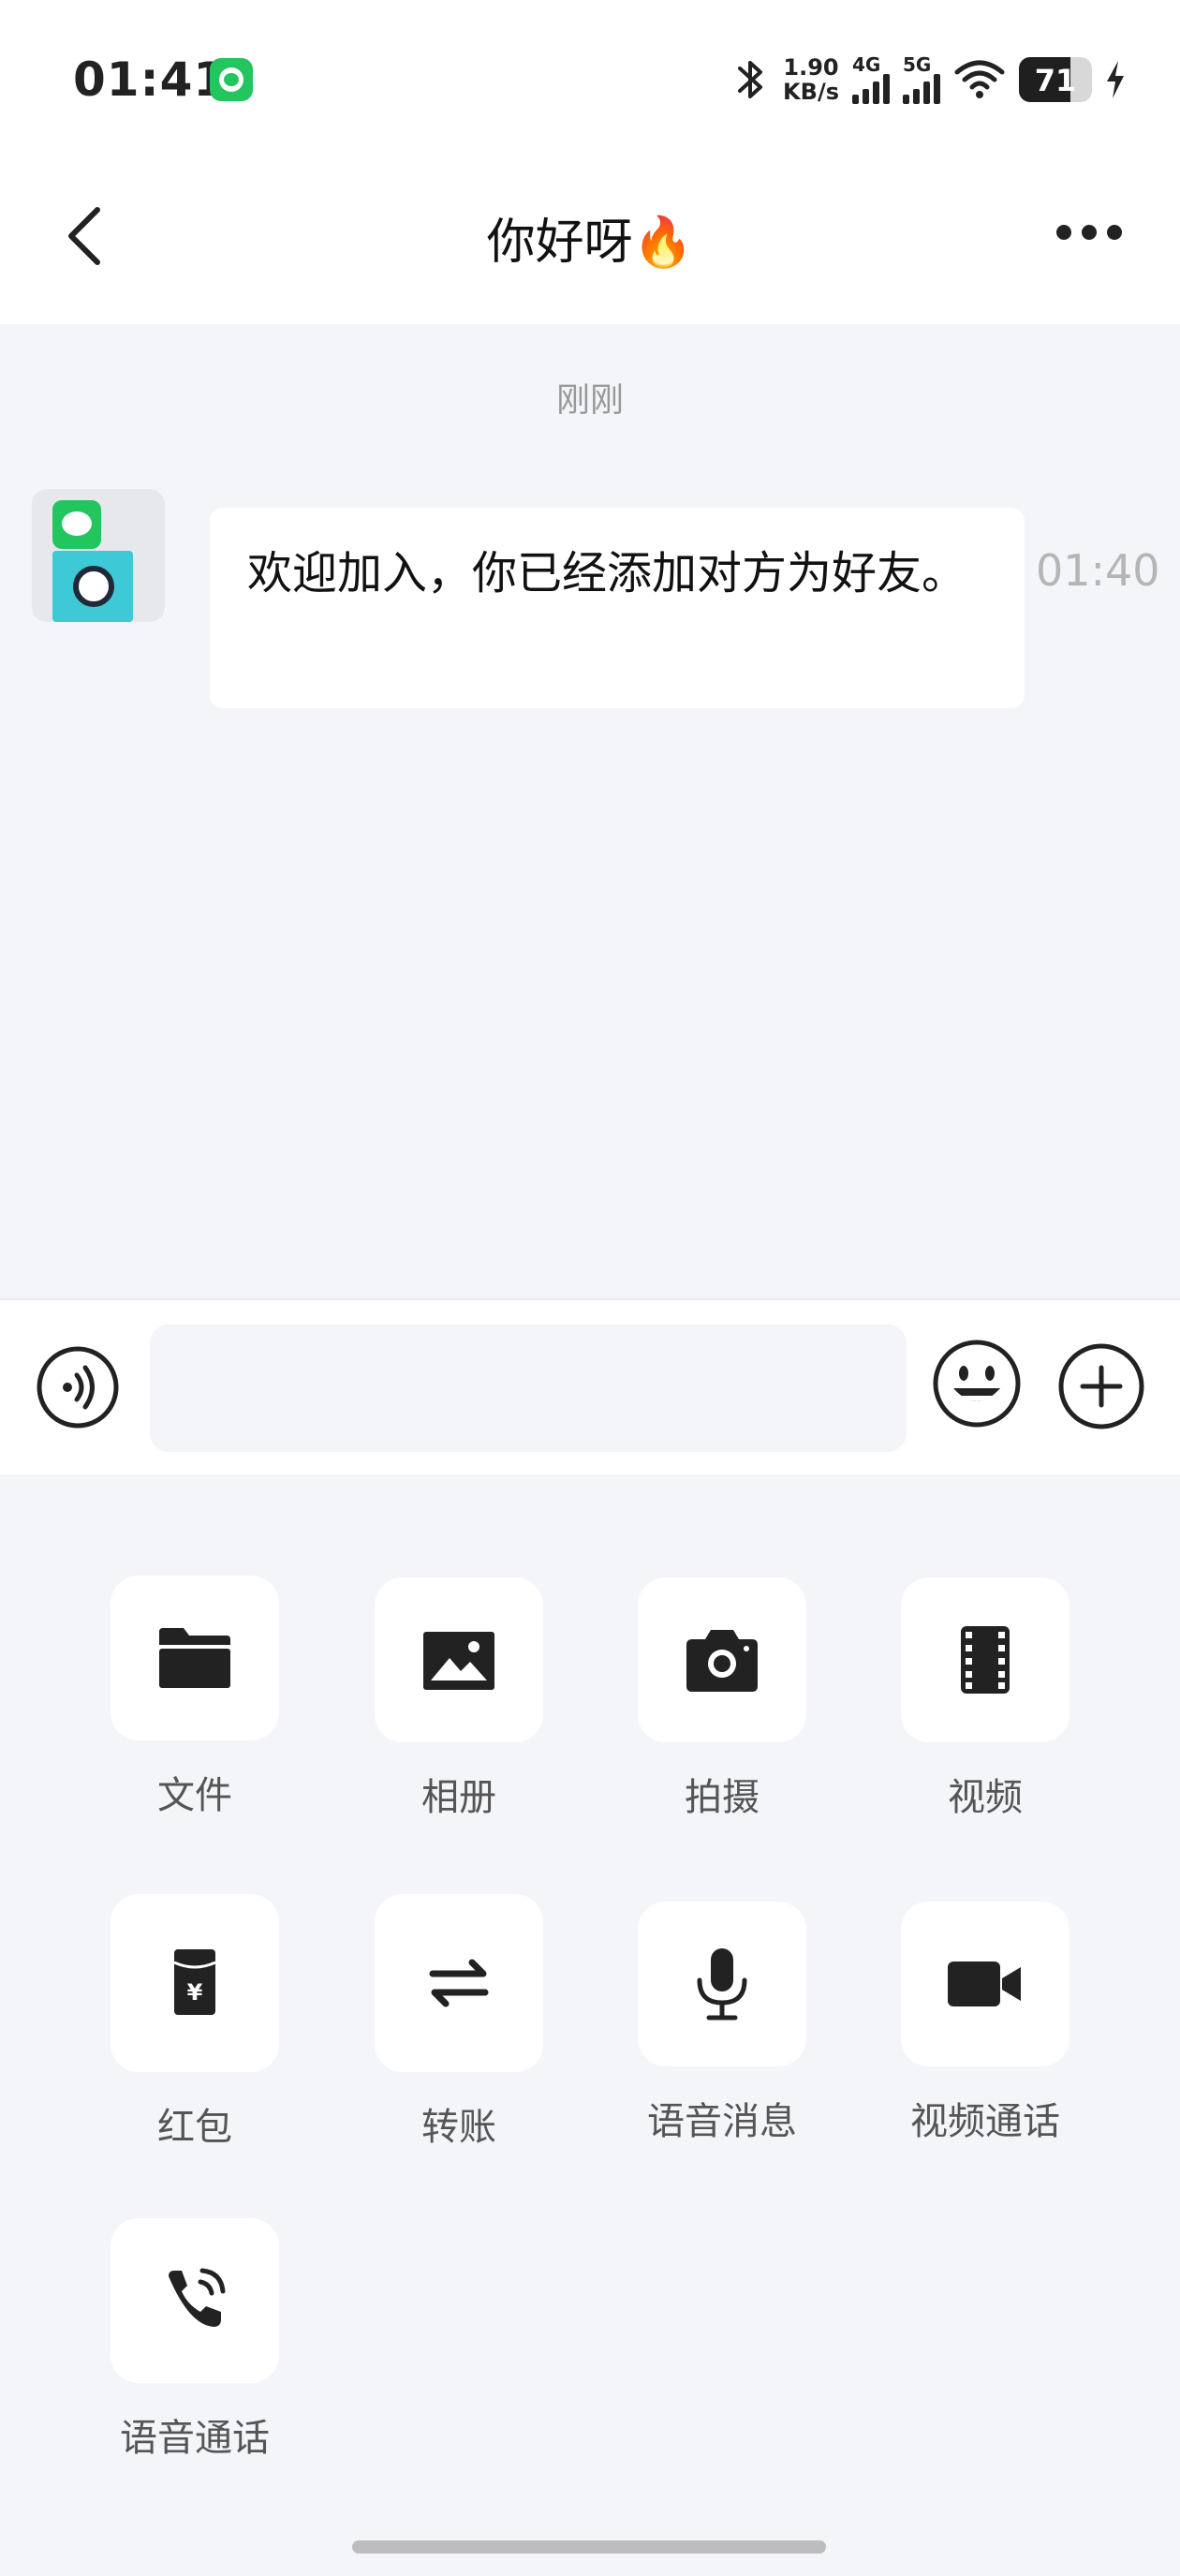  I want to click on camera-icon, so click(722, 1661).